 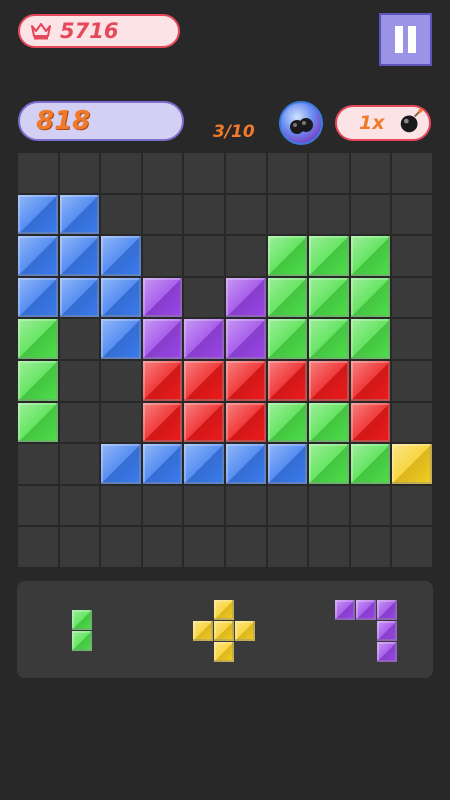 I want to click on bomb-counter: 1x, so click(x=383, y=123).